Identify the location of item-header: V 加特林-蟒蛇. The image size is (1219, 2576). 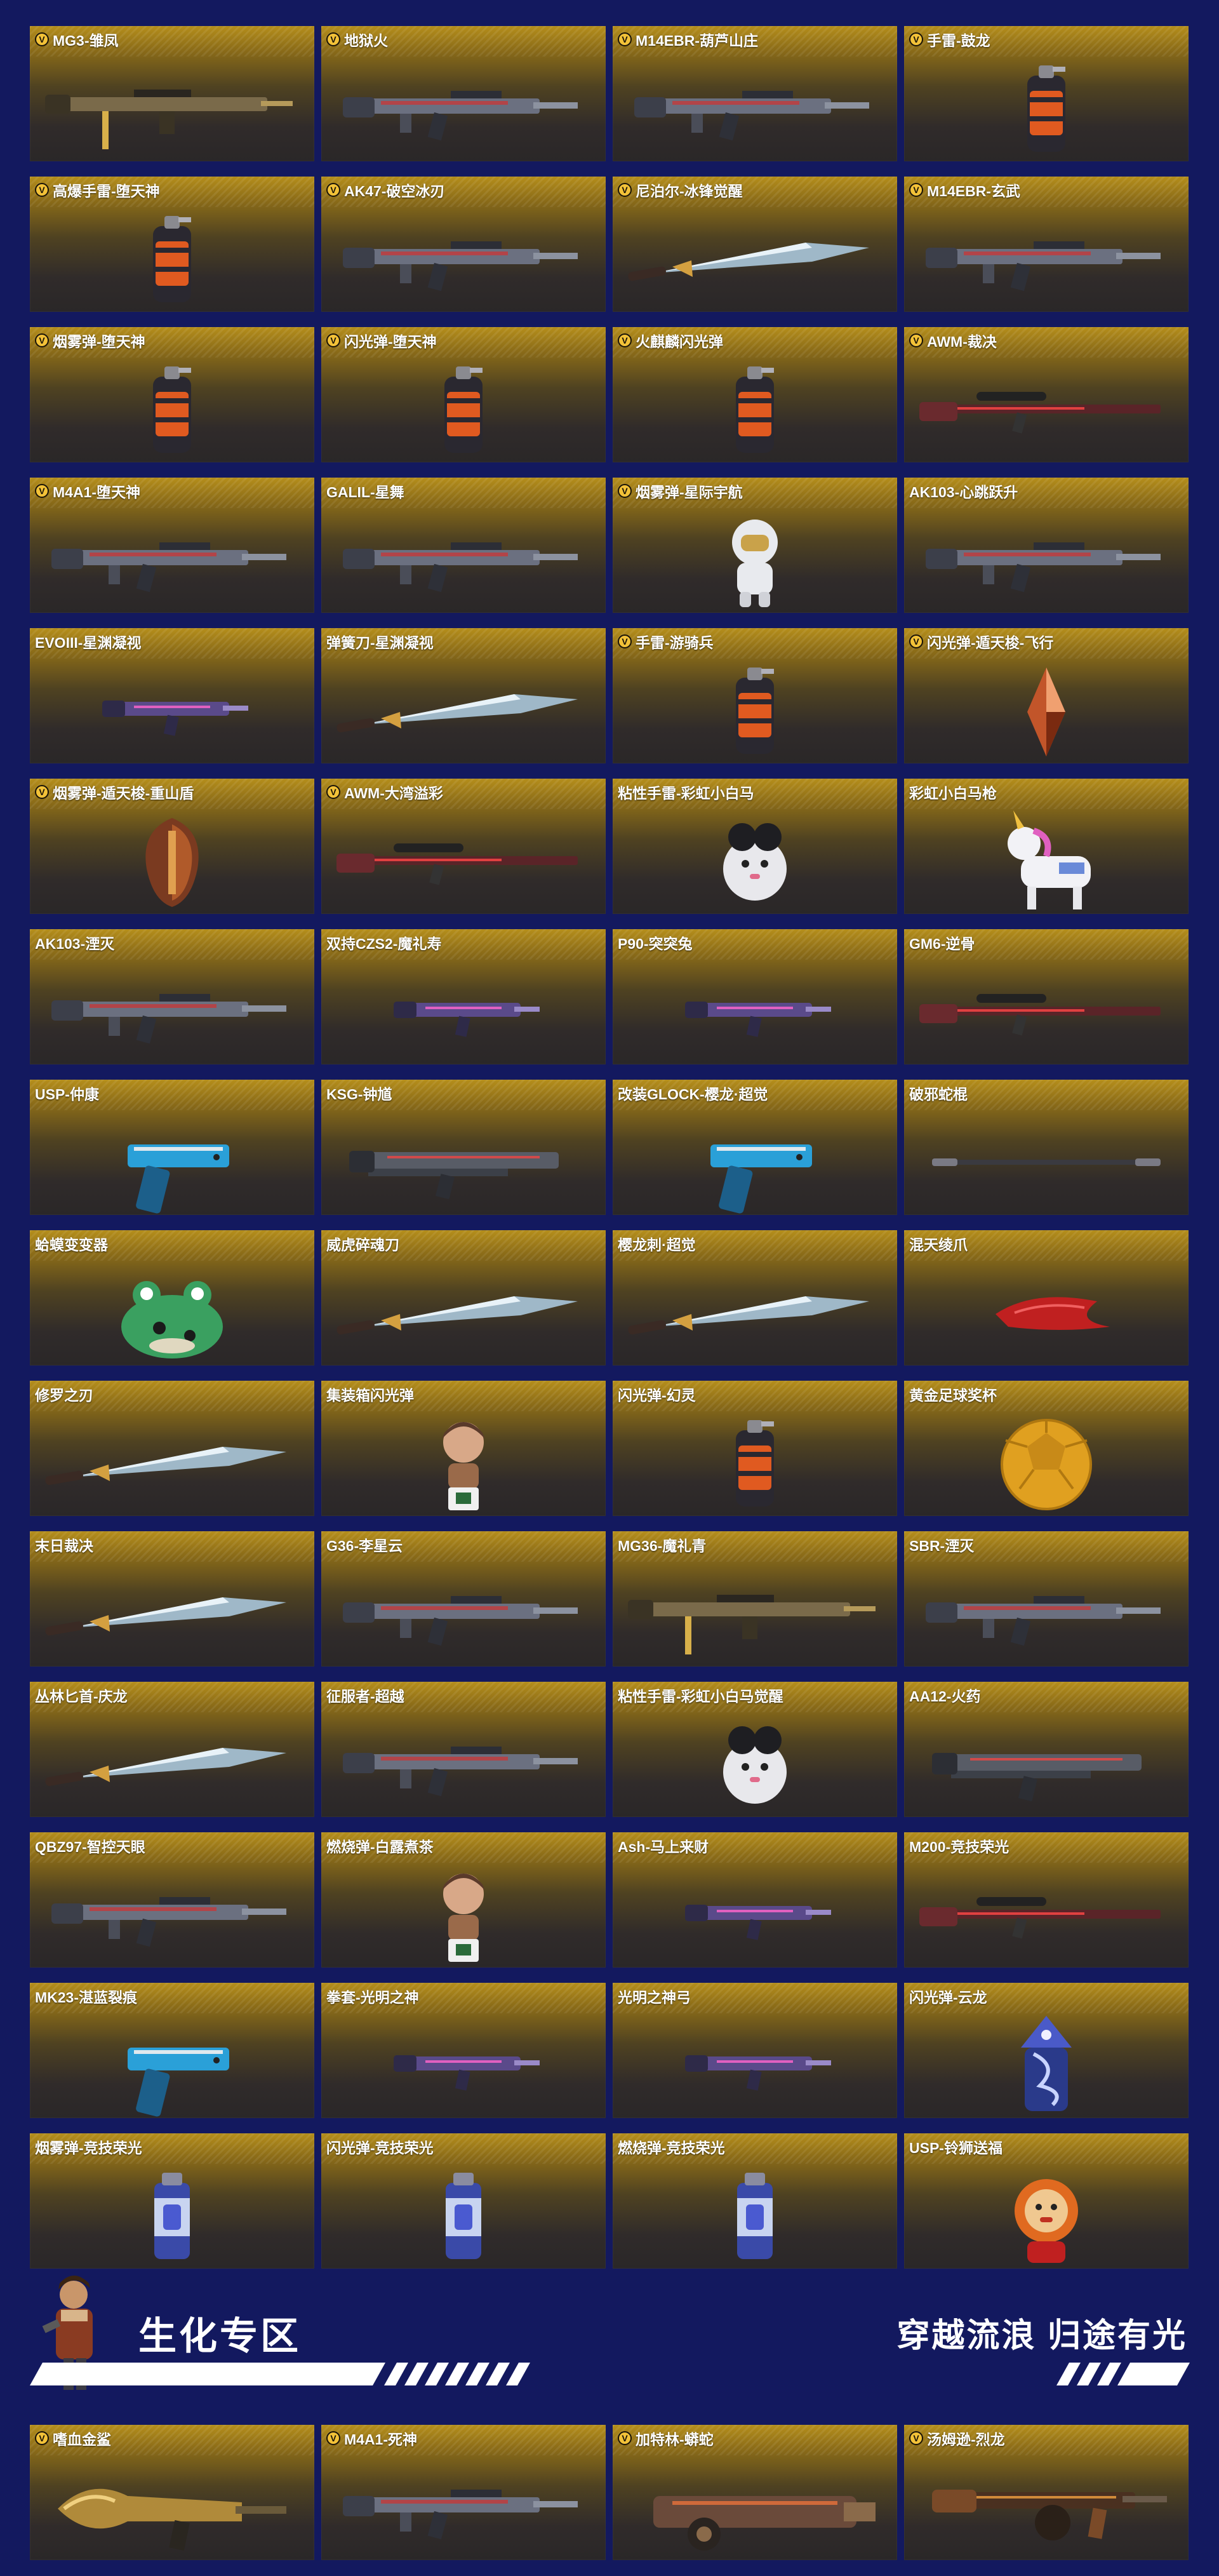
(755, 2438).